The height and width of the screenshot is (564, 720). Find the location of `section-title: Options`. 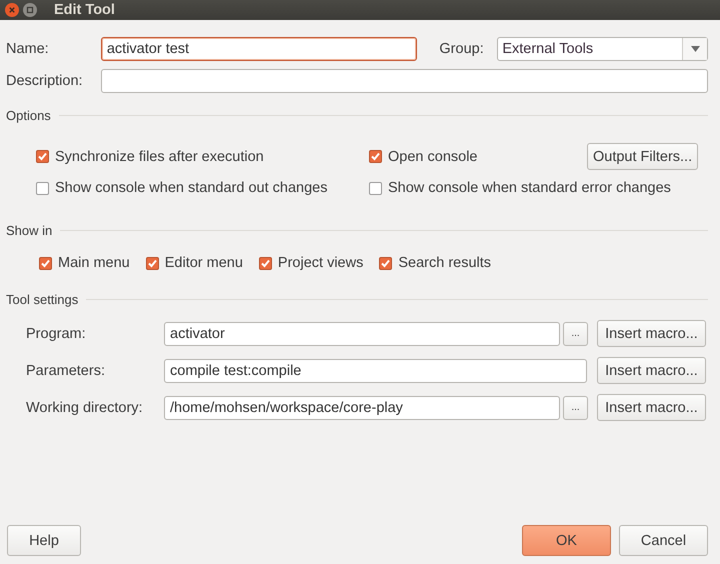

section-title: Options is located at coordinates (28, 115).